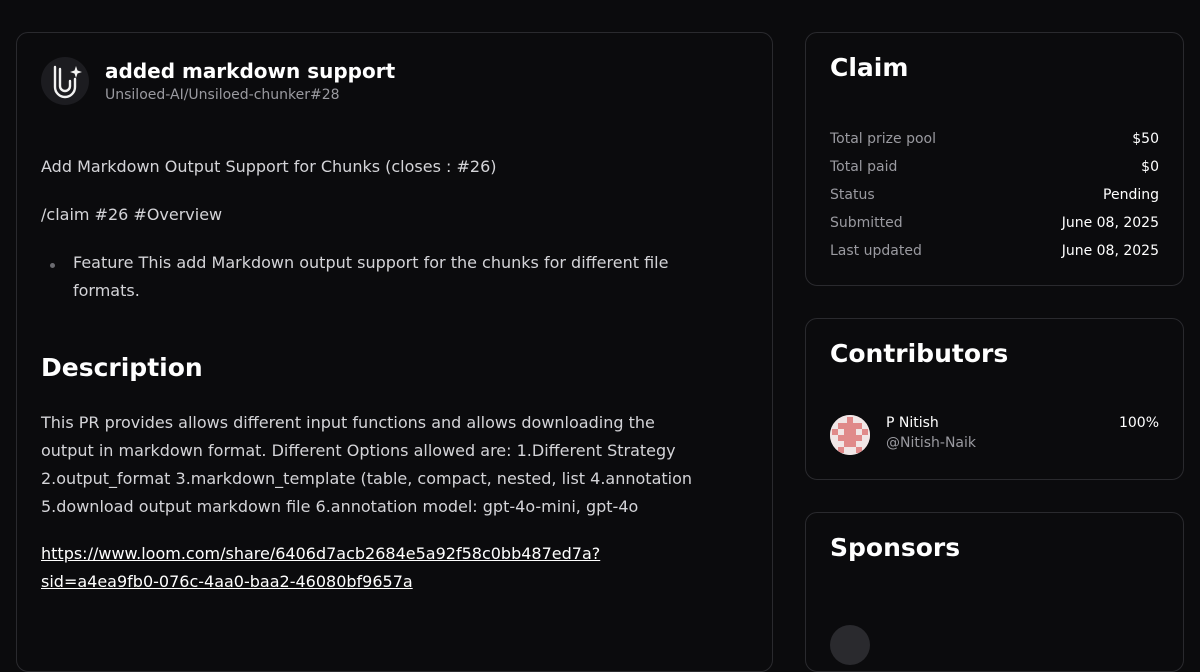 Image resolution: width=1200 pixels, height=672 pixels. Describe the element at coordinates (994, 399) in the screenshot. I see `contributors-card: Contributors P Nitish @Nitish-Naik 100%` at that location.